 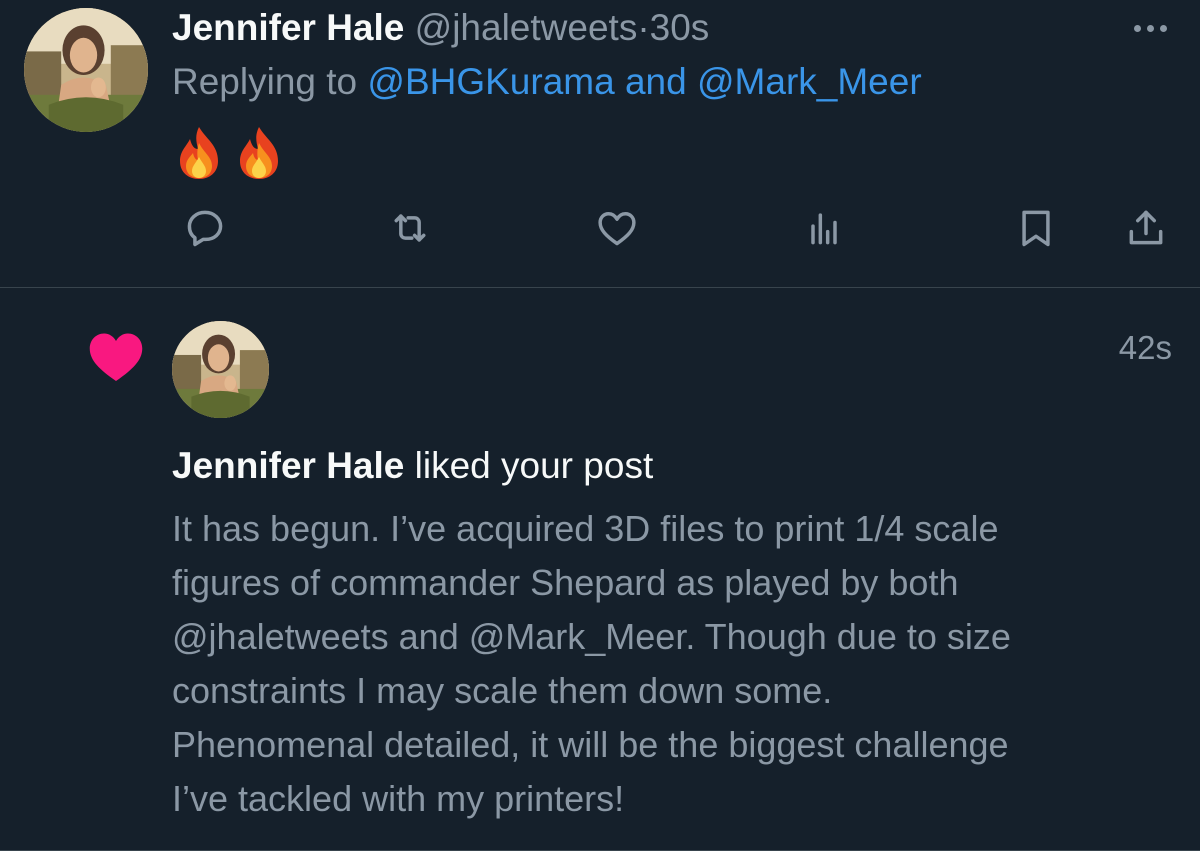 I want to click on post-line: constraints I may scale them down some., so click(x=502, y=690).